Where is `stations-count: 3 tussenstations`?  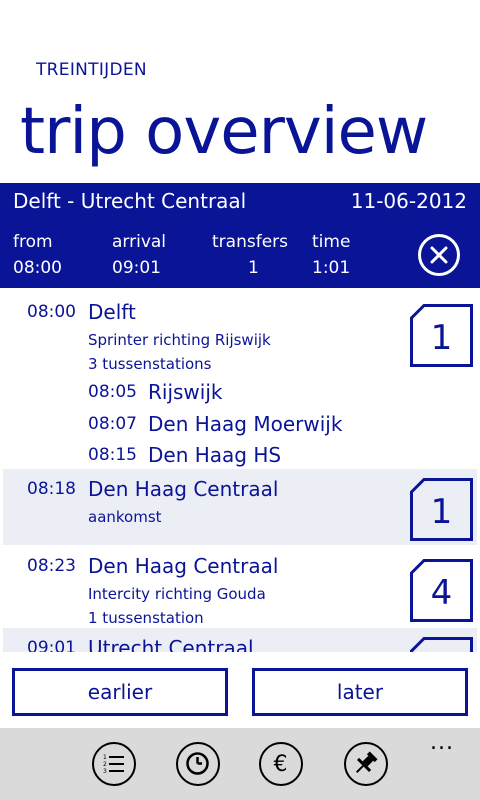
stations-count: 3 tussenstations is located at coordinates (150, 364).